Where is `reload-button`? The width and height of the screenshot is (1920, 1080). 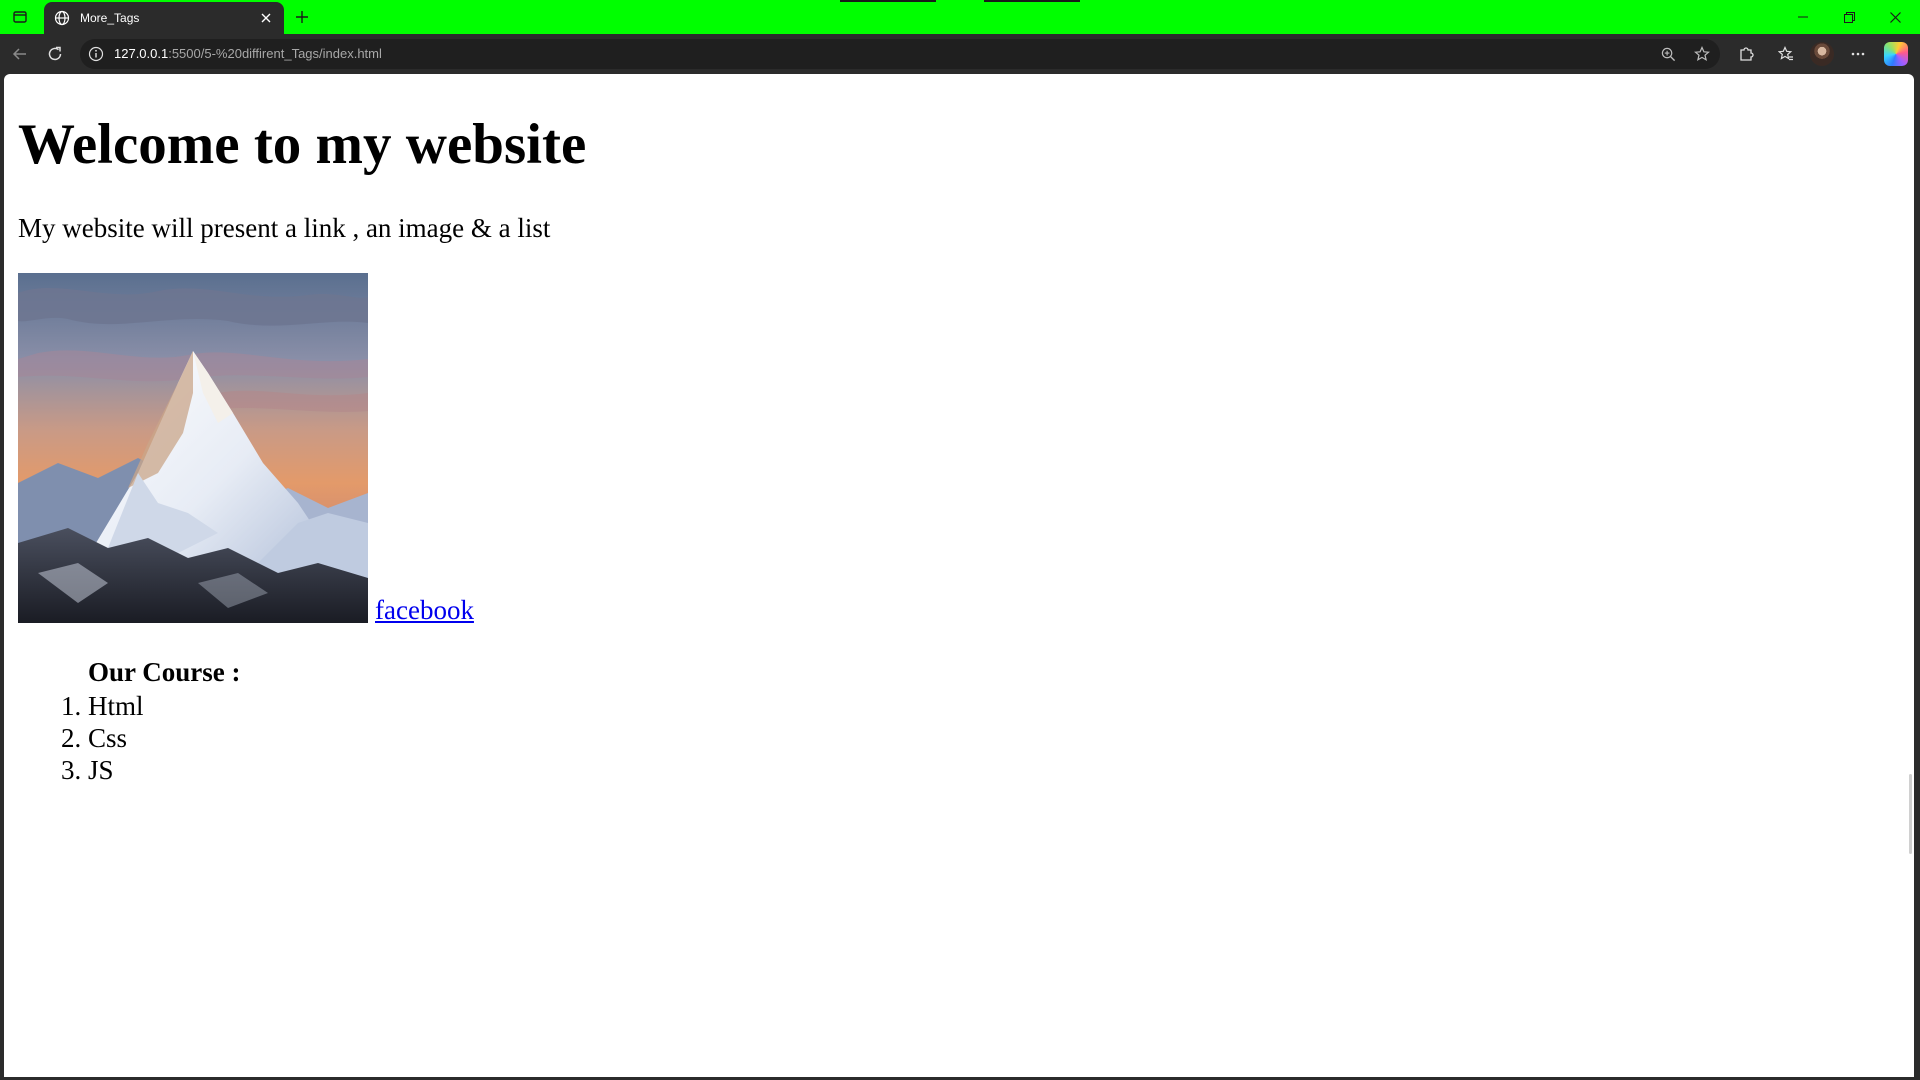 reload-button is located at coordinates (55, 54).